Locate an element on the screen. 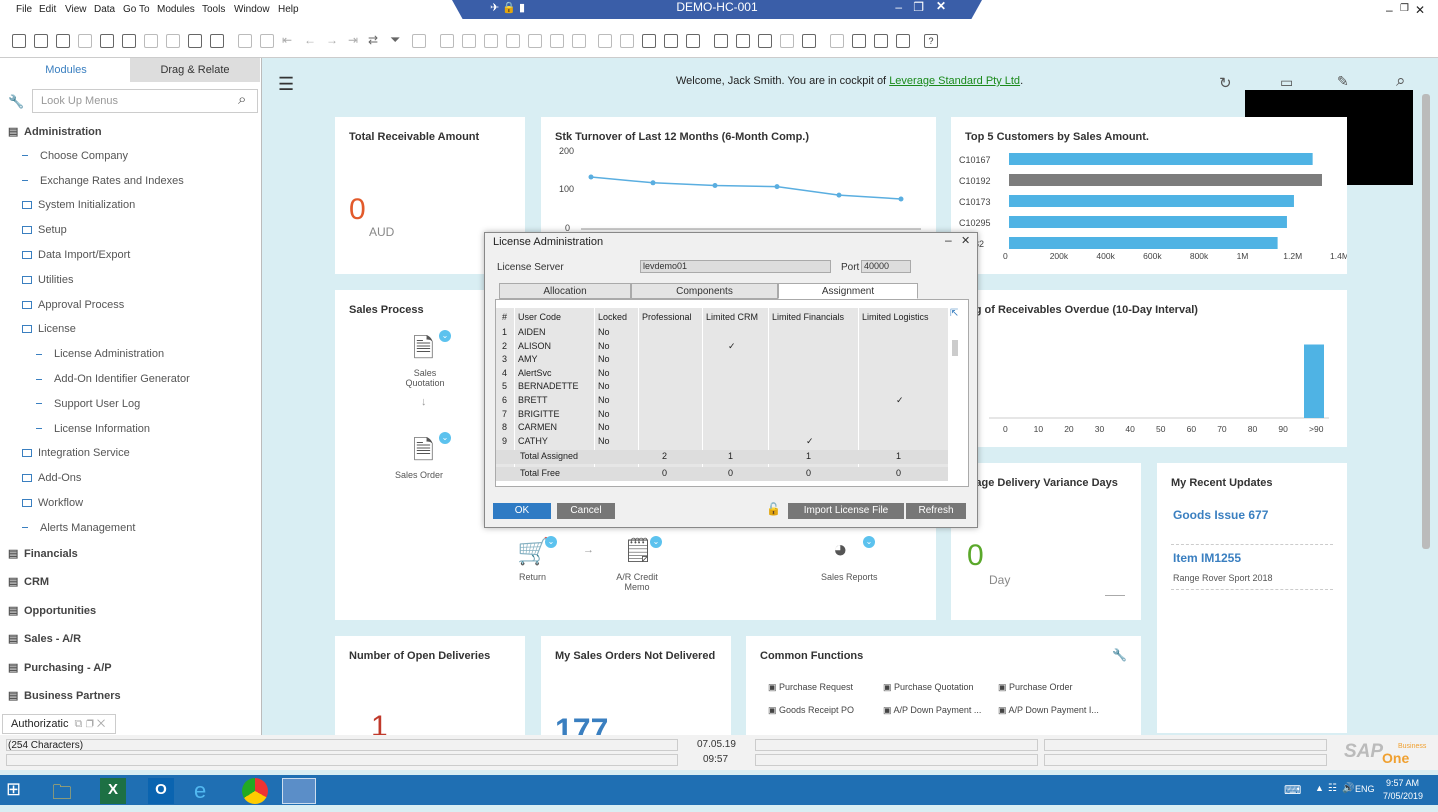  tab-modules: Modules is located at coordinates (66, 70).